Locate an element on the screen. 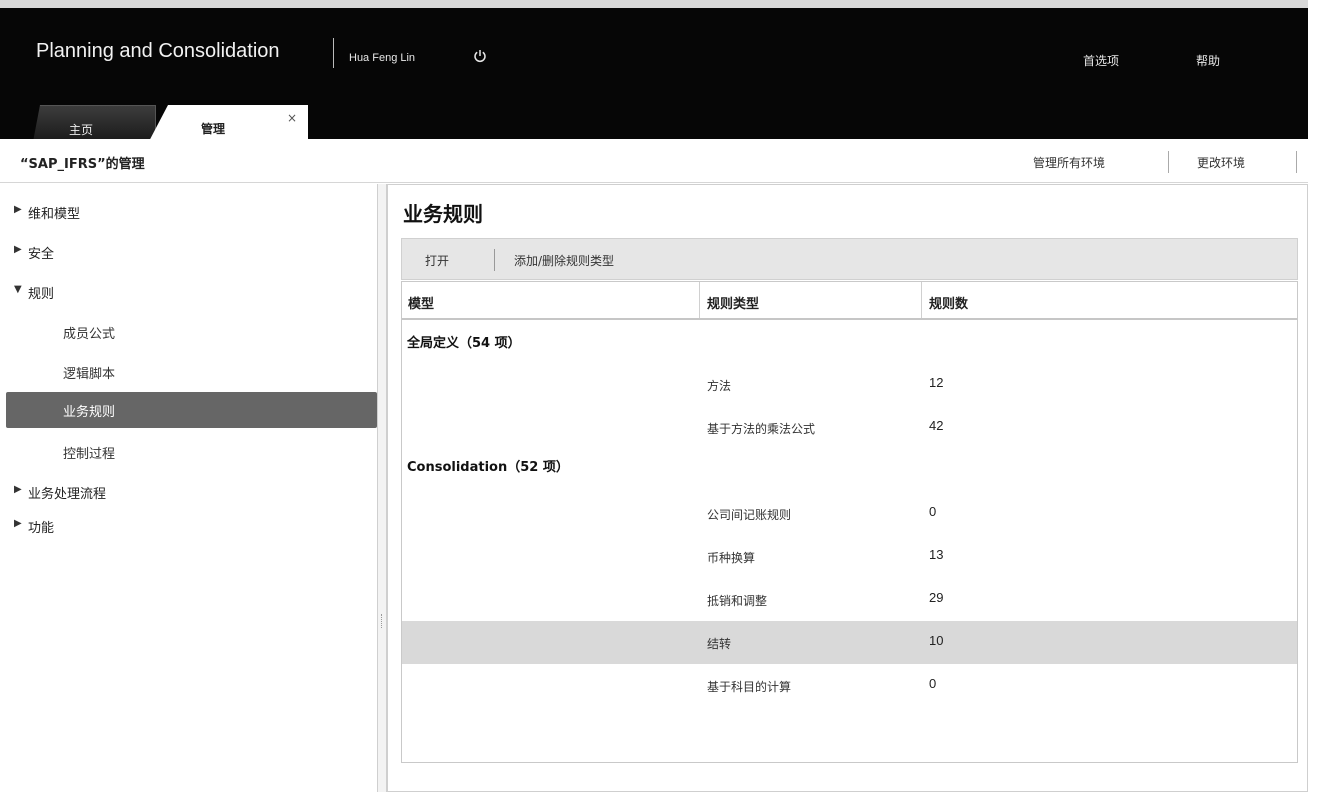  nav-item-member-formulas: 成员公式 is located at coordinates (188, 332).